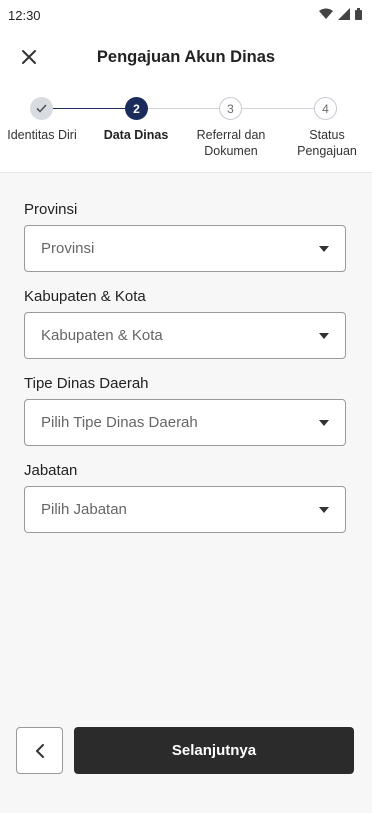 The width and height of the screenshot is (372, 813). What do you see at coordinates (231, 143) in the screenshot?
I see `step-3-label: Referral dan Dokumen` at bounding box center [231, 143].